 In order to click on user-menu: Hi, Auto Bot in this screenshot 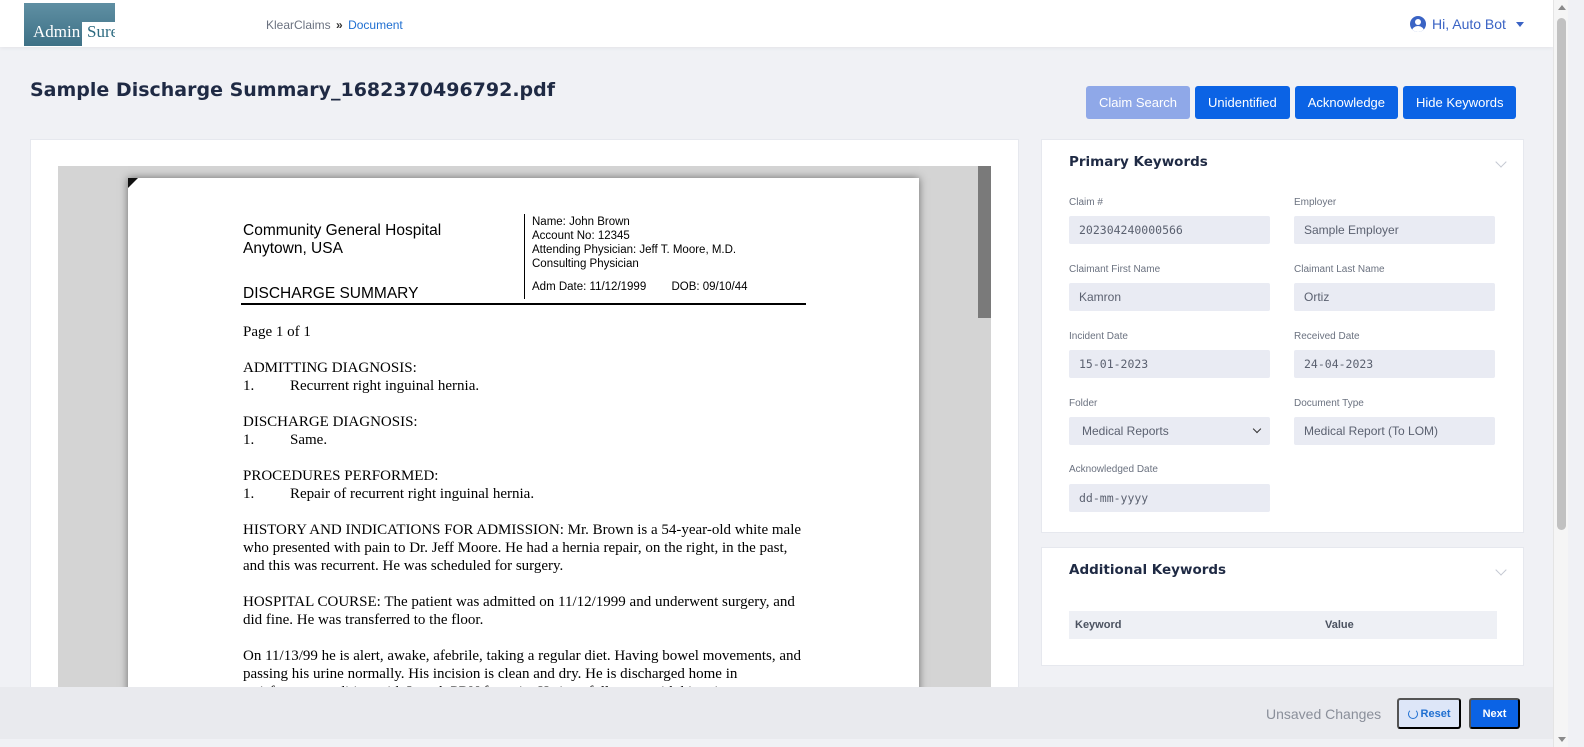, I will do `click(1467, 24)`.